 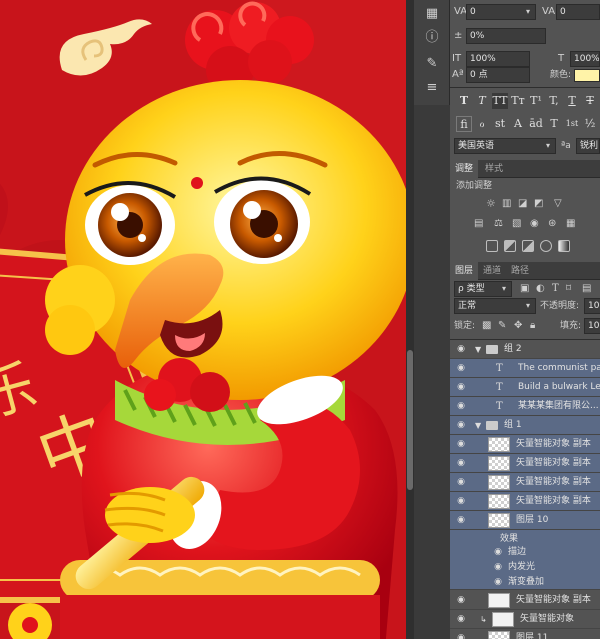 I want to click on ordinals-button: 1st, so click(x=572, y=124).